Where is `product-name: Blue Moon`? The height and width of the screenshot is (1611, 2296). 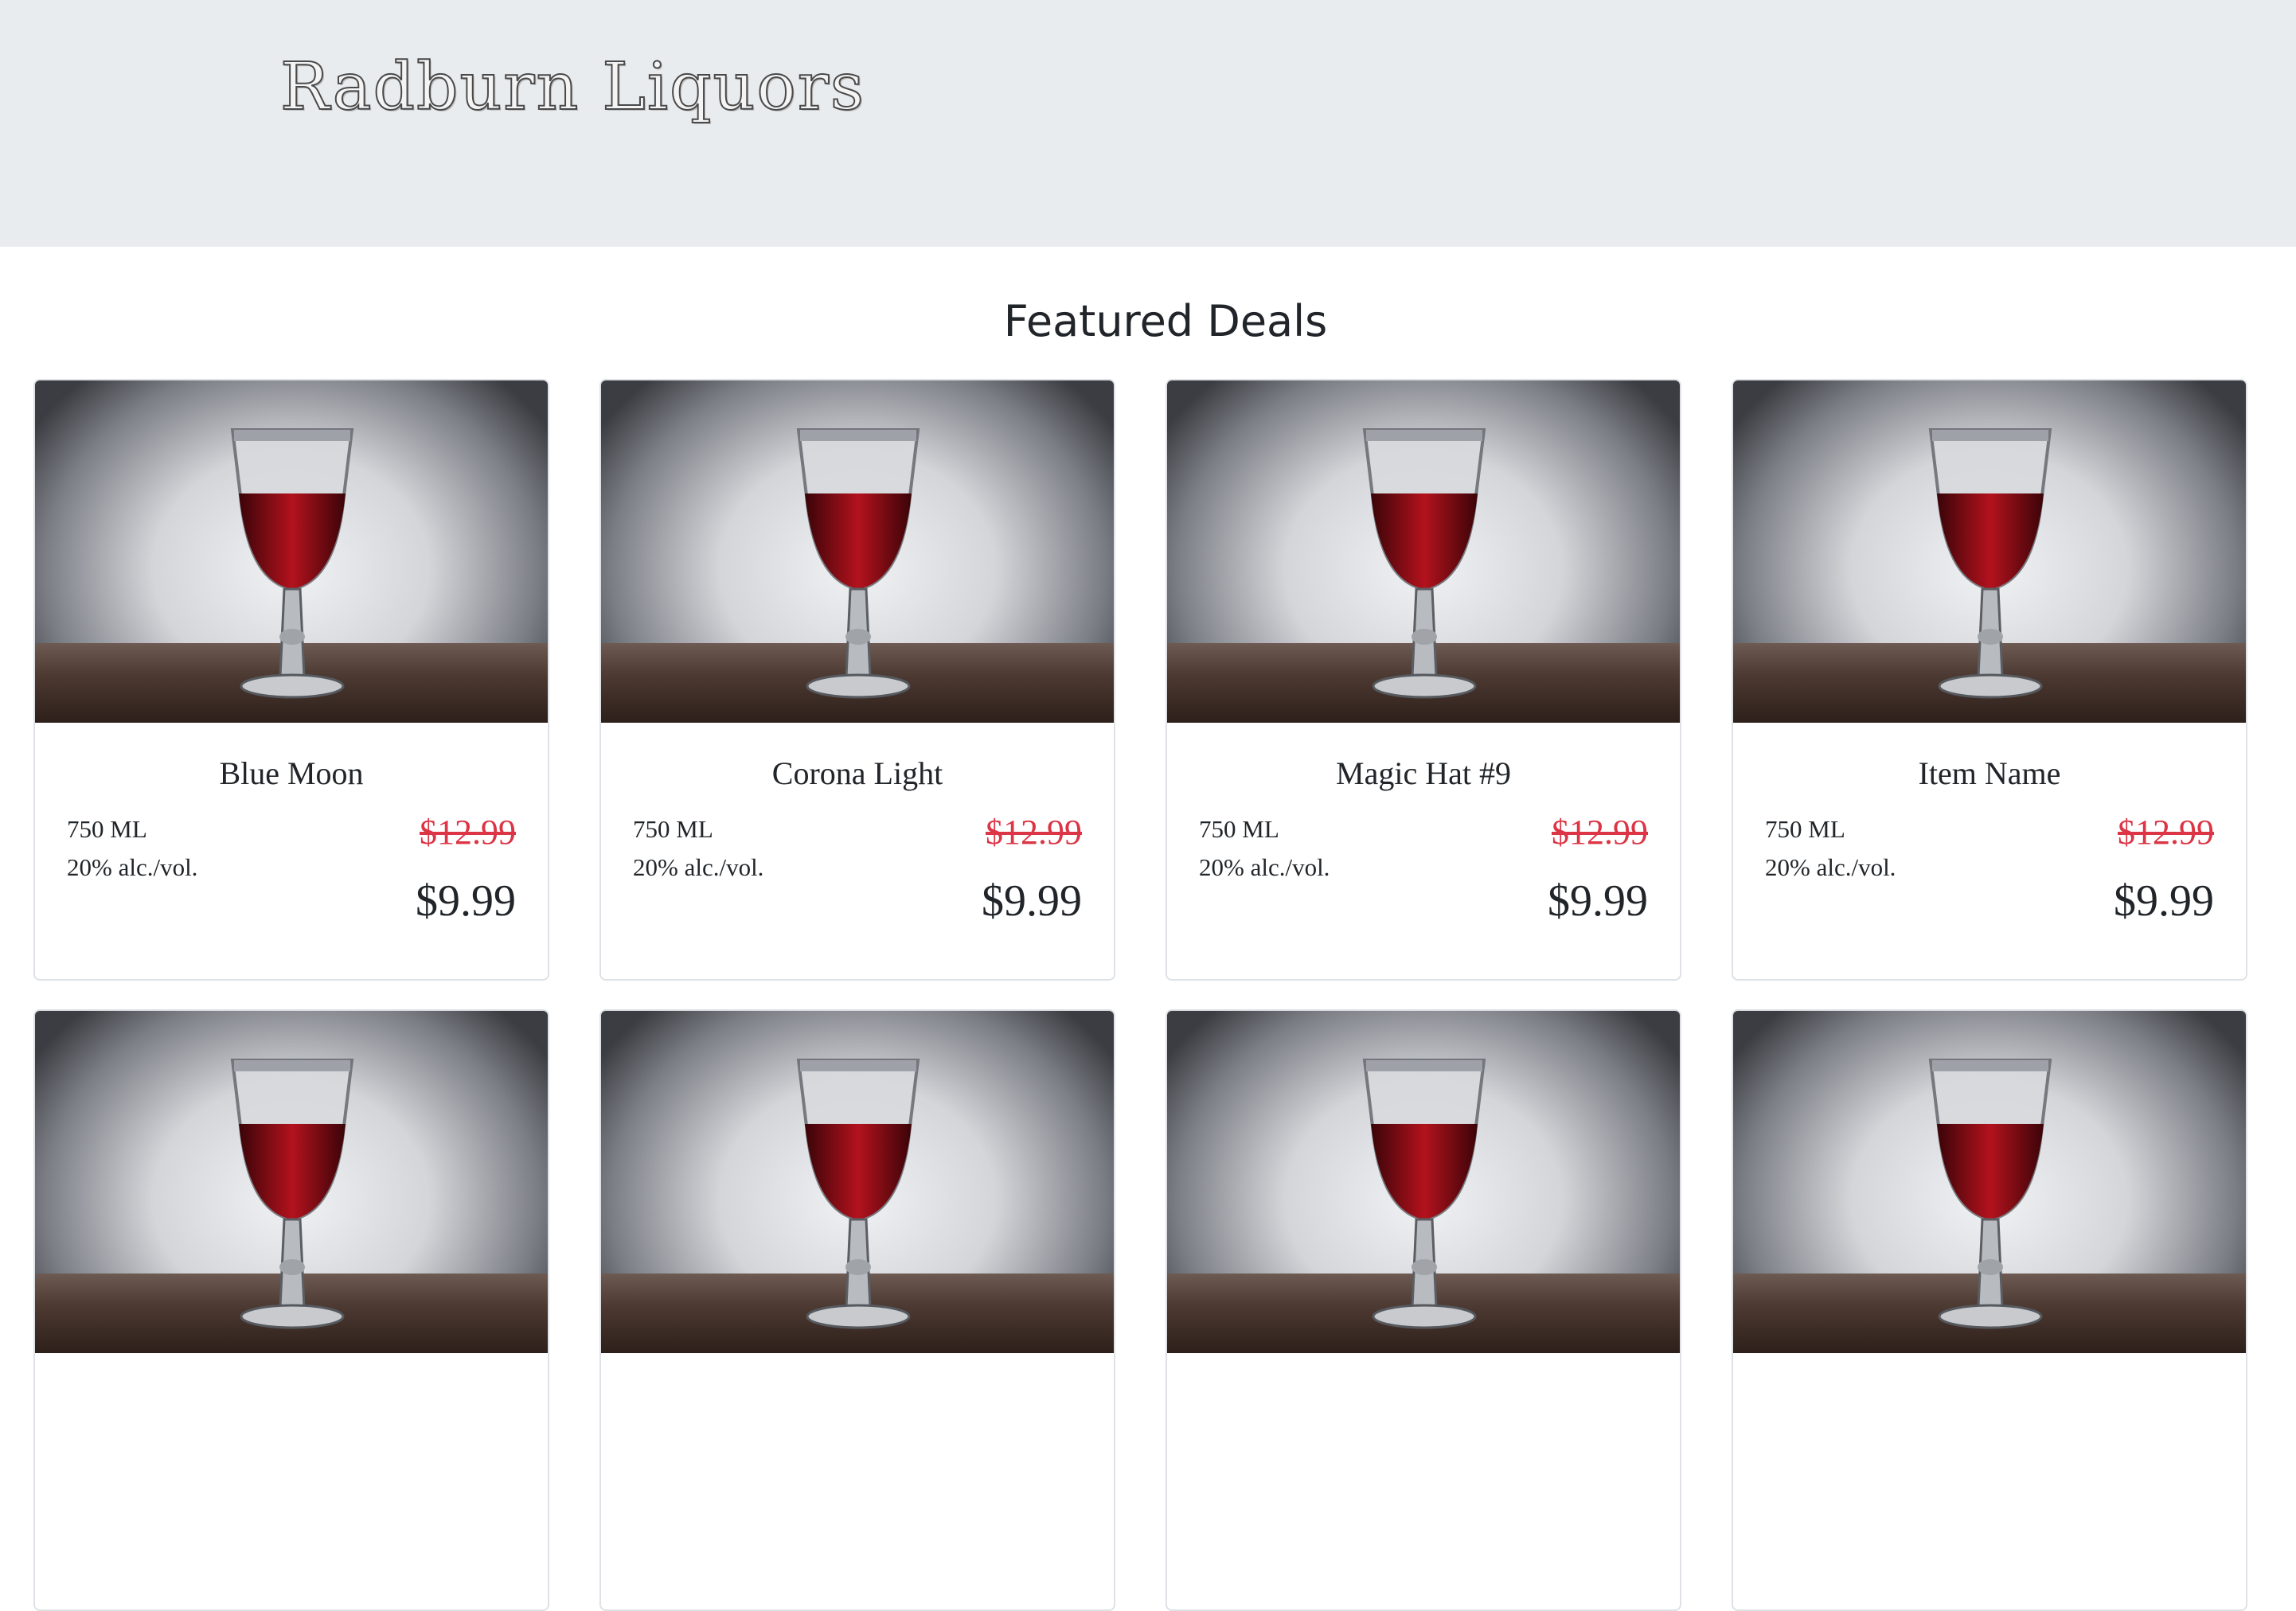 product-name: Blue Moon is located at coordinates (291, 773).